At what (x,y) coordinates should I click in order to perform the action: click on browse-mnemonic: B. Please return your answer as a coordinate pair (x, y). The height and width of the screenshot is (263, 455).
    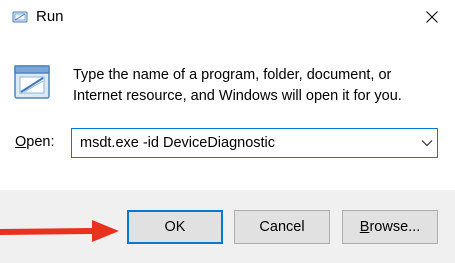
    Looking at the image, I should click on (364, 227).